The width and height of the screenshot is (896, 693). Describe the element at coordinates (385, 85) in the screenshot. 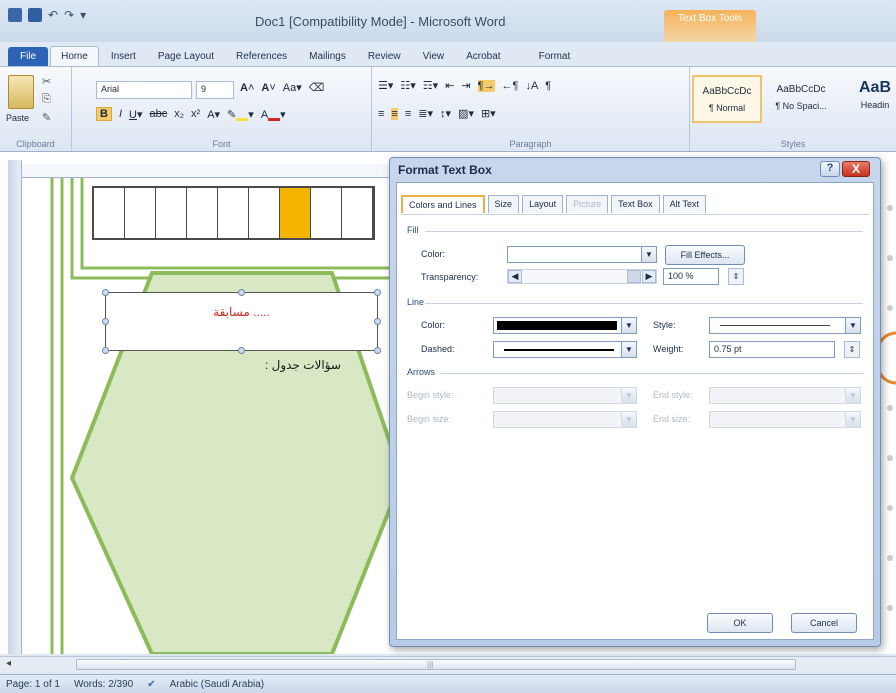

I see `bullets-icon: ☰▾` at that location.